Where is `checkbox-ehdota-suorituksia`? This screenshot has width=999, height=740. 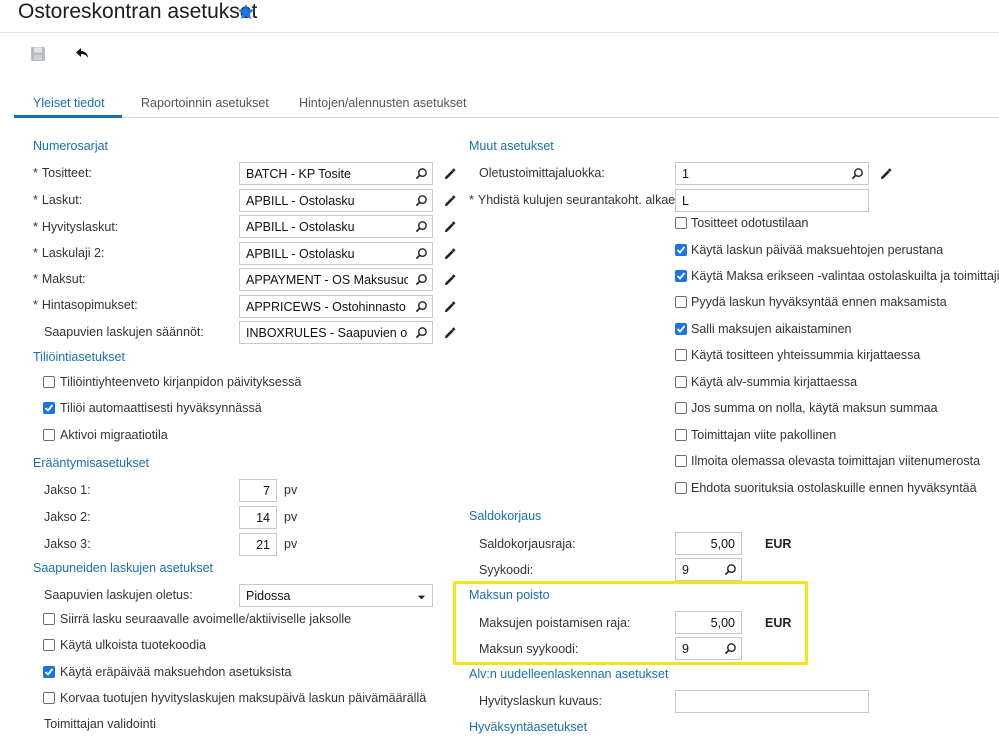 checkbox-ehdota-suorituksia is located at coordinates (681, 488).